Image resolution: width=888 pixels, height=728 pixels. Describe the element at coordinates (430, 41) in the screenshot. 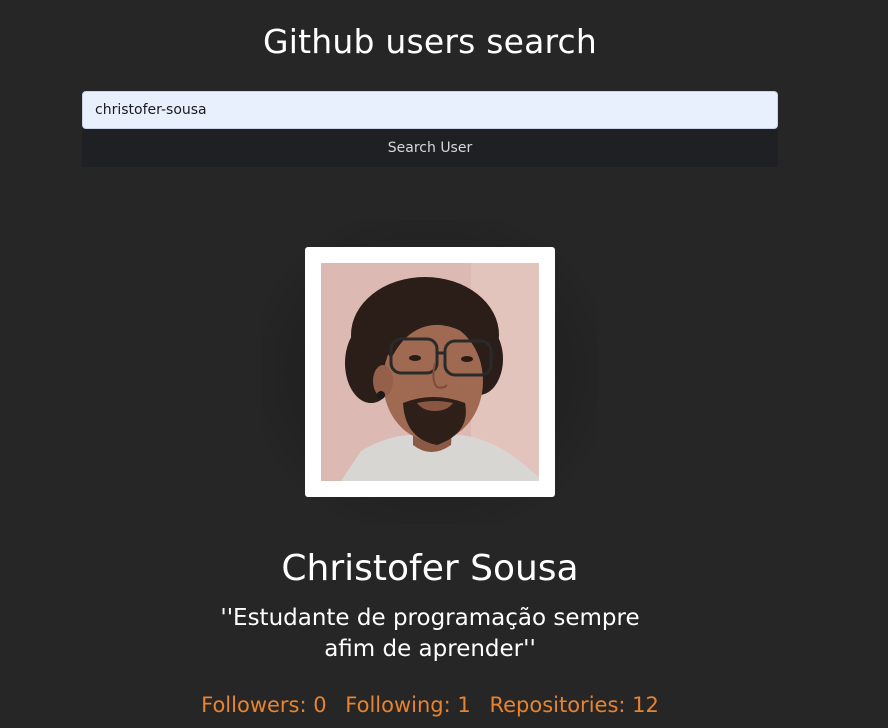

I see `page-title: Github users search` at that location.